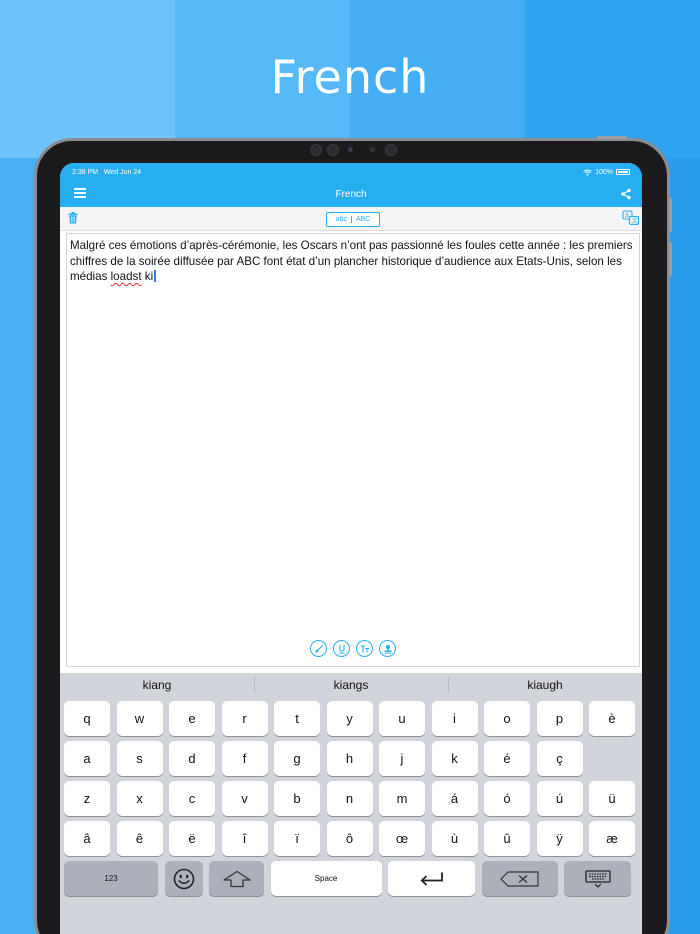  I want to click on key: è, so click(612, 718).